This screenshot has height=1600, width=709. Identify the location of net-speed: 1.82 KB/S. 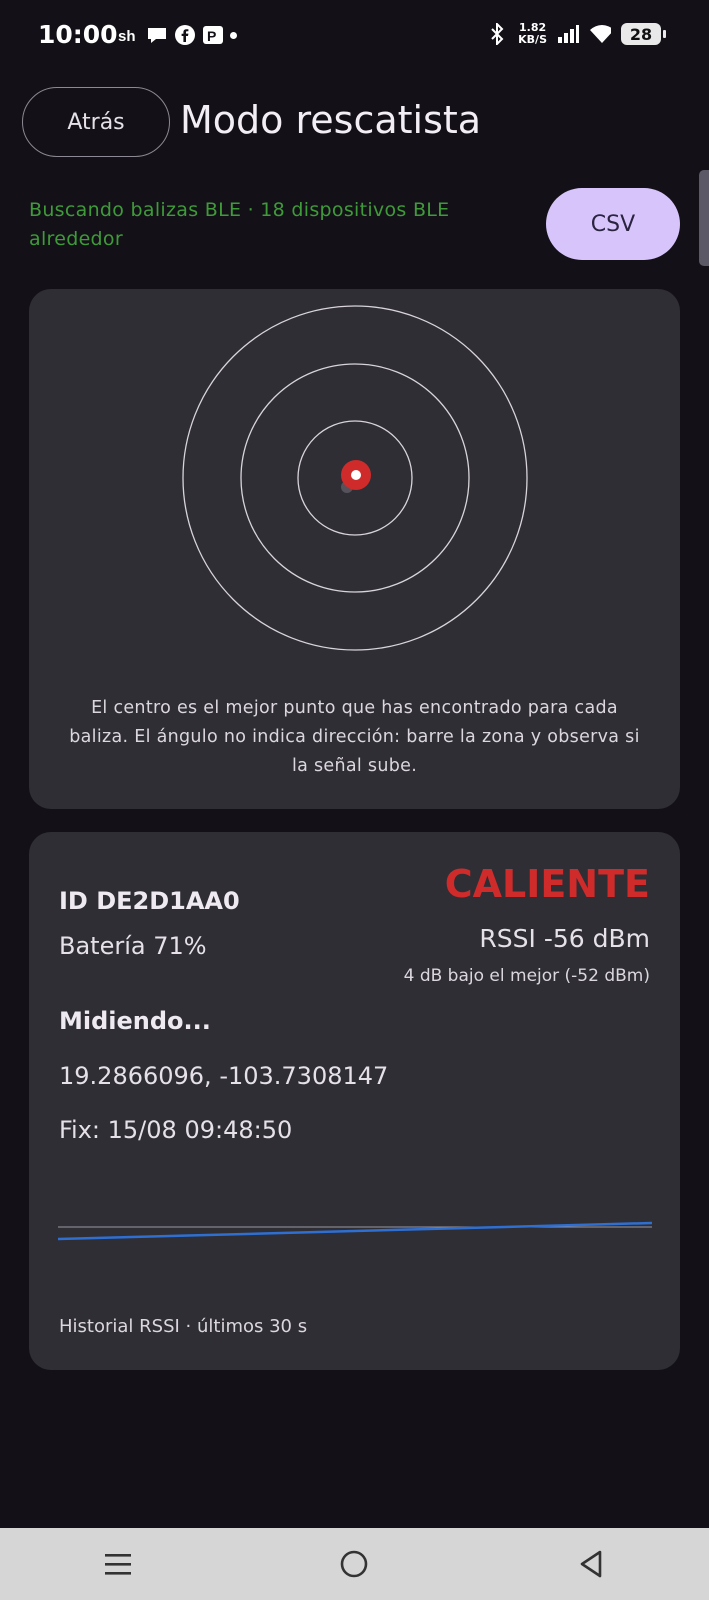
(532, 34).